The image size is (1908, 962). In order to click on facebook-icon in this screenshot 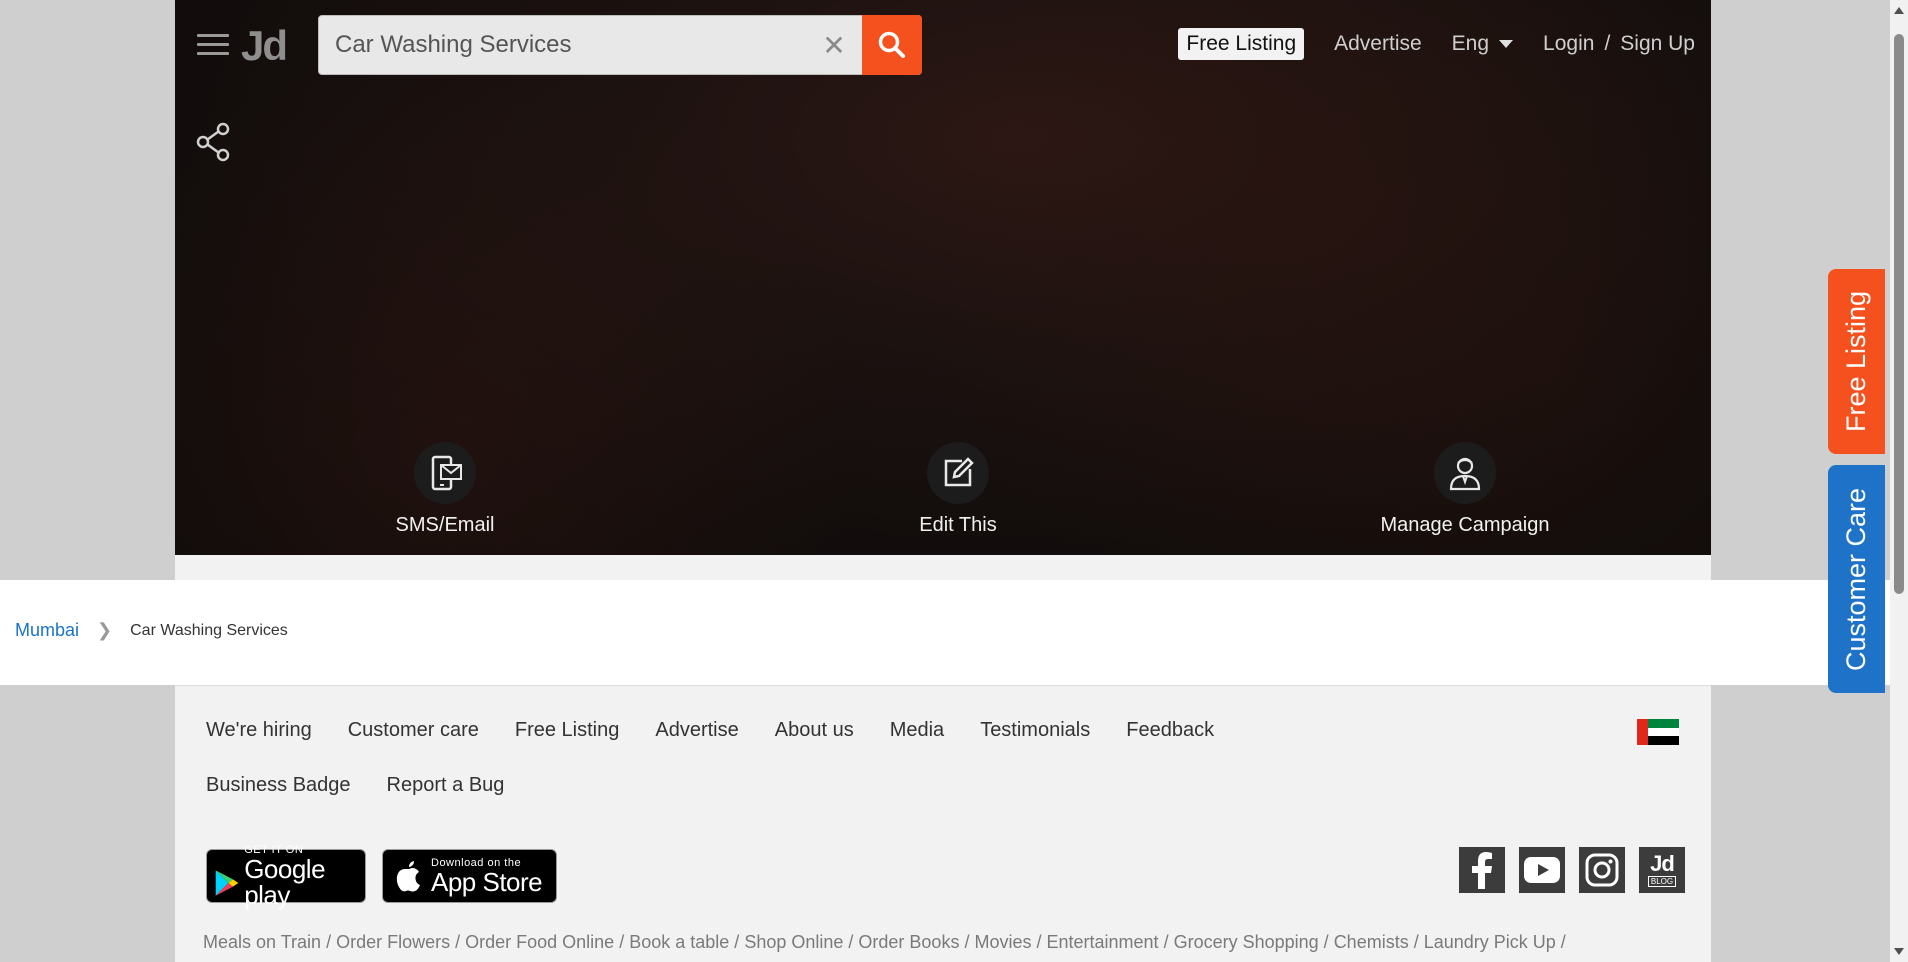, I will do `click(1482, 870)`.